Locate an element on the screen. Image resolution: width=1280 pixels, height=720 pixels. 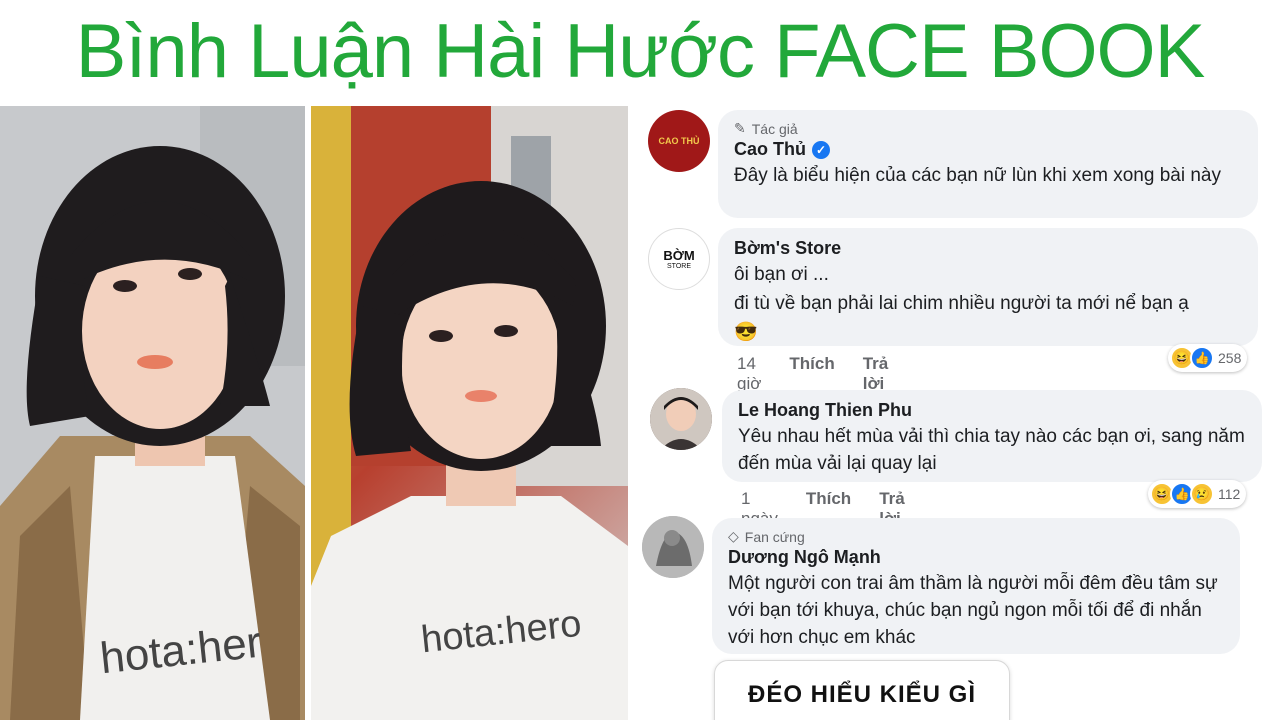
like-button: Thích is located at coordinates (811, 374).